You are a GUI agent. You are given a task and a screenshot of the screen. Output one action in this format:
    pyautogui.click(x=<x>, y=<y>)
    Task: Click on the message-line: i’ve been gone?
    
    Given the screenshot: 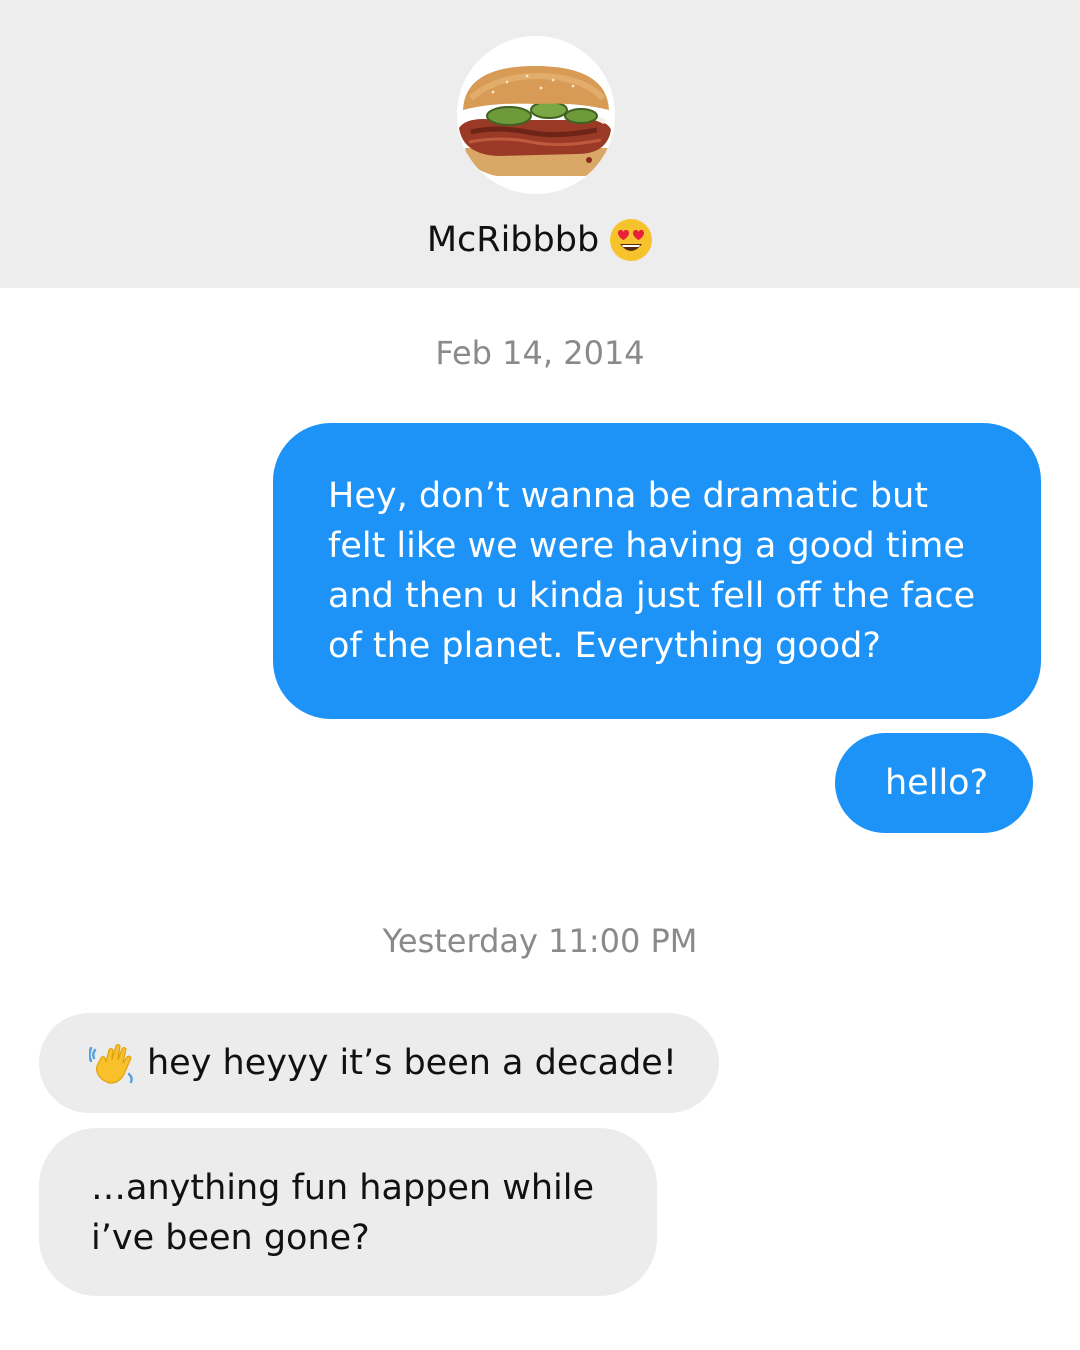 What is the action you would take?
    pyautogui.click(x=230, y=1238)
    